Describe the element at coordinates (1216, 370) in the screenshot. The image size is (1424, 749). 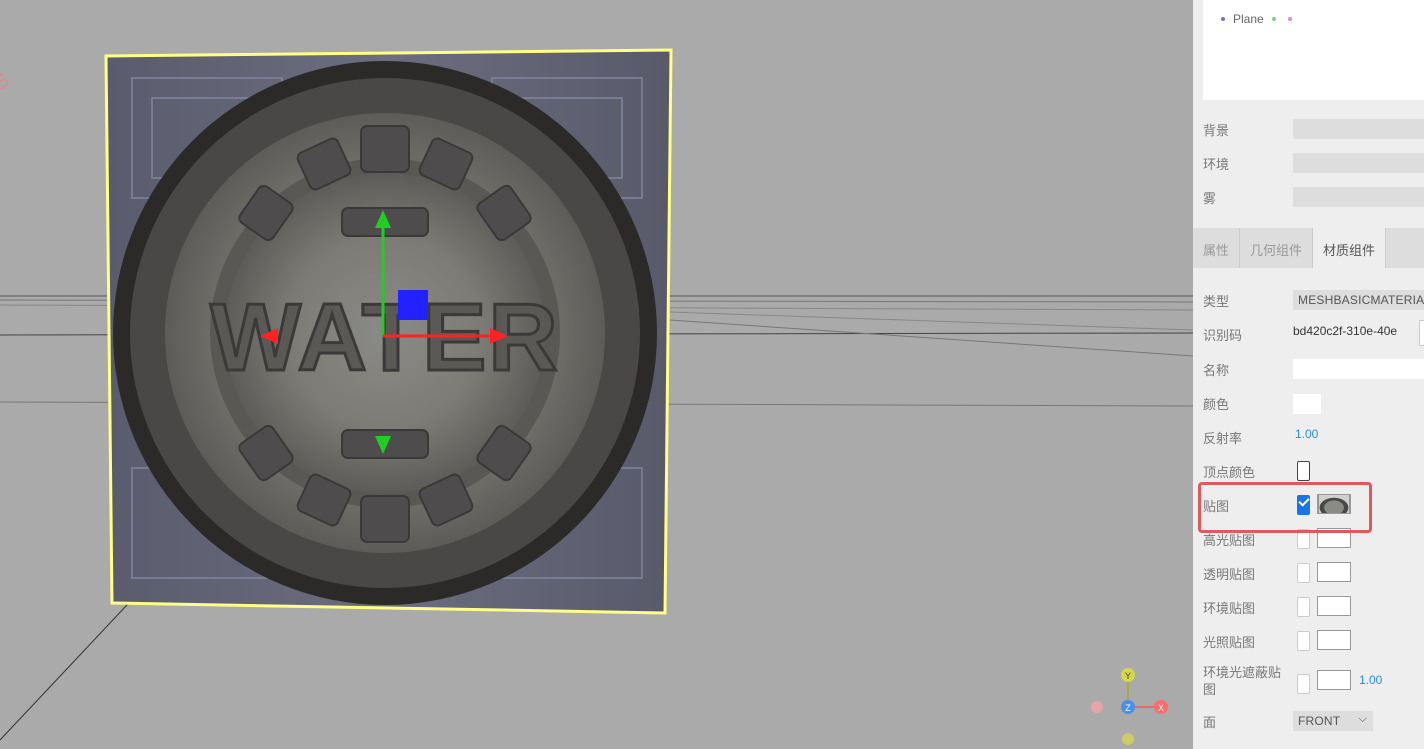
I see `name-label: 名称` at that location.